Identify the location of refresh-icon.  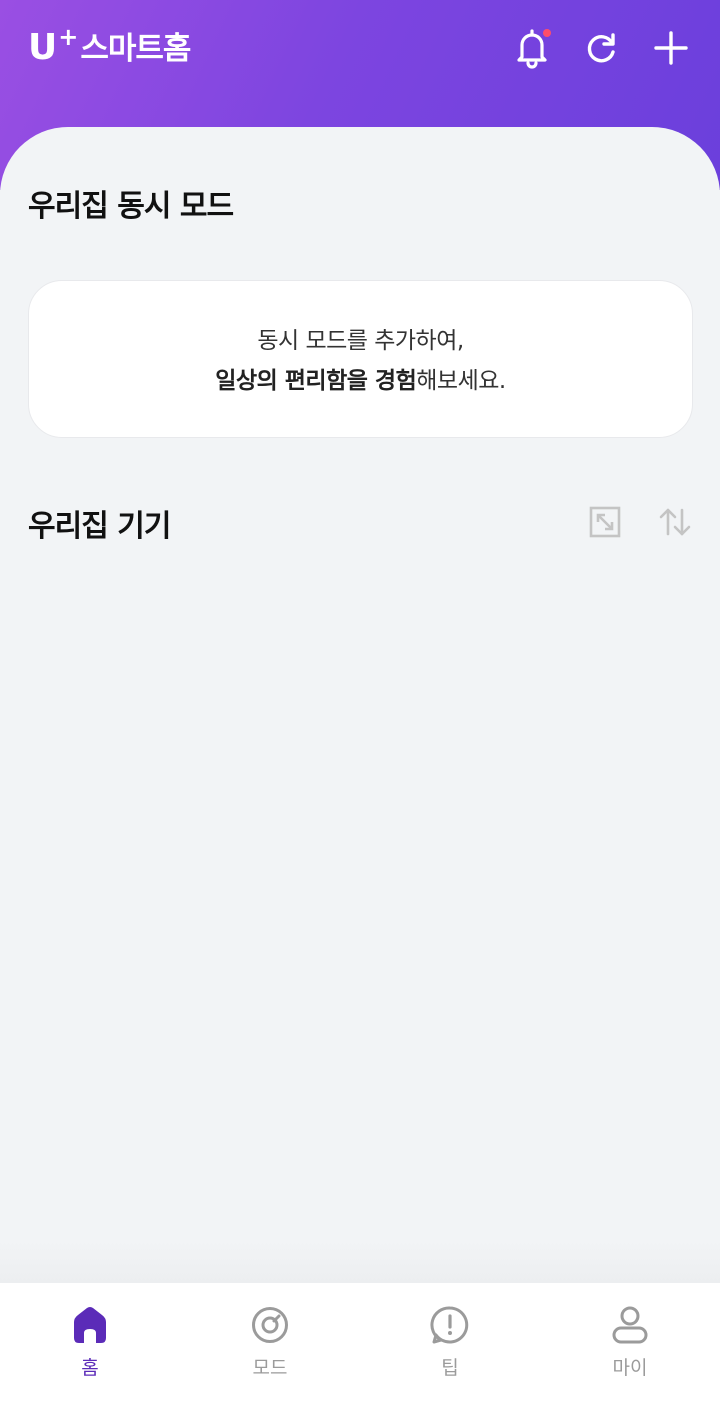
(601, 48).